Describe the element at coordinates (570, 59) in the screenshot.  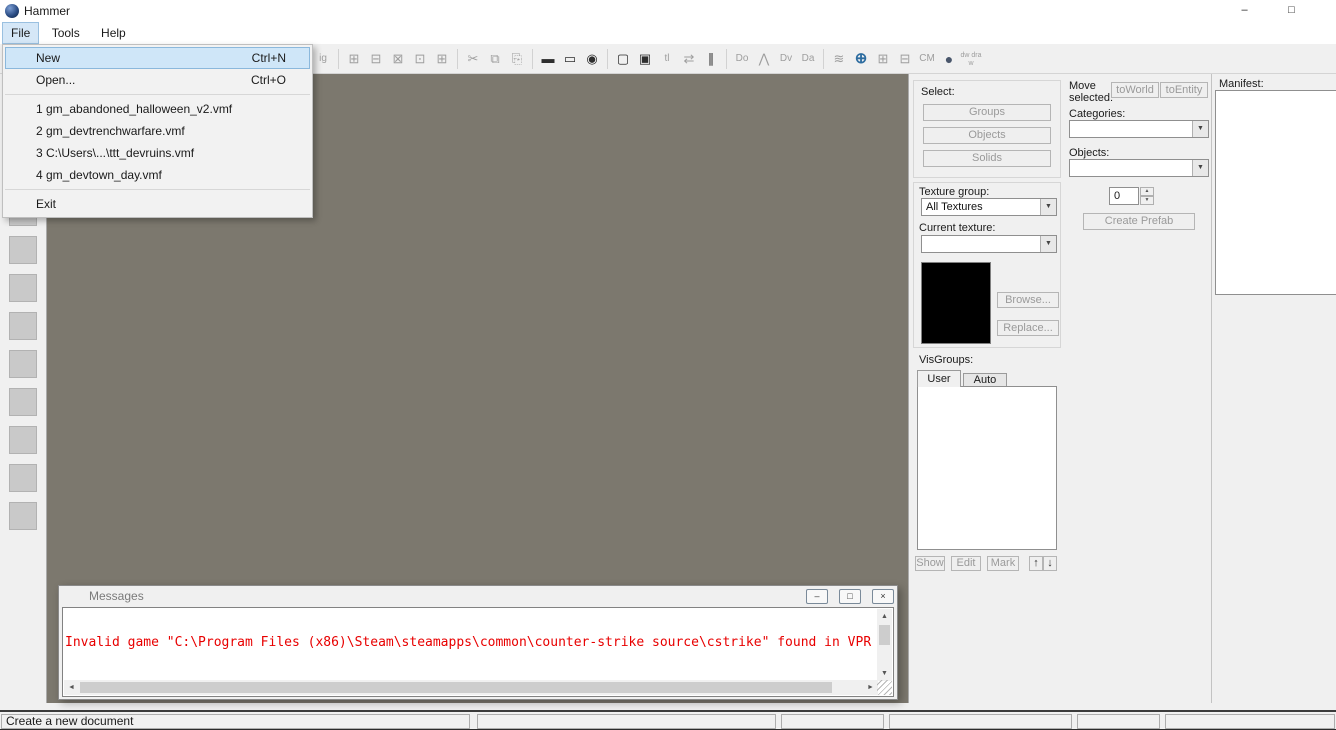
I see `hide-unselected-icon: ▭` at that location.